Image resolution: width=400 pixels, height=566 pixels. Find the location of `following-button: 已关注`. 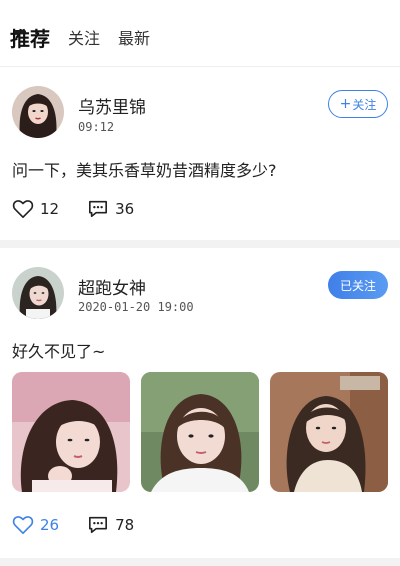

following-button: 已关注 is located at coordinates (358, 285).